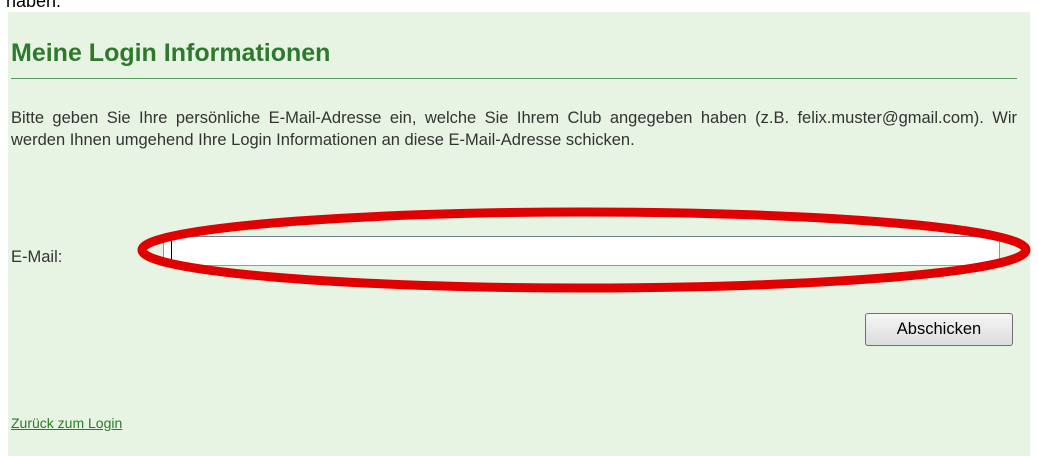 The height and width of the screenshot is (456, 1038). Describe the element at coordinates (514, 78) in the screenshot. I see `title-divider` at that location.